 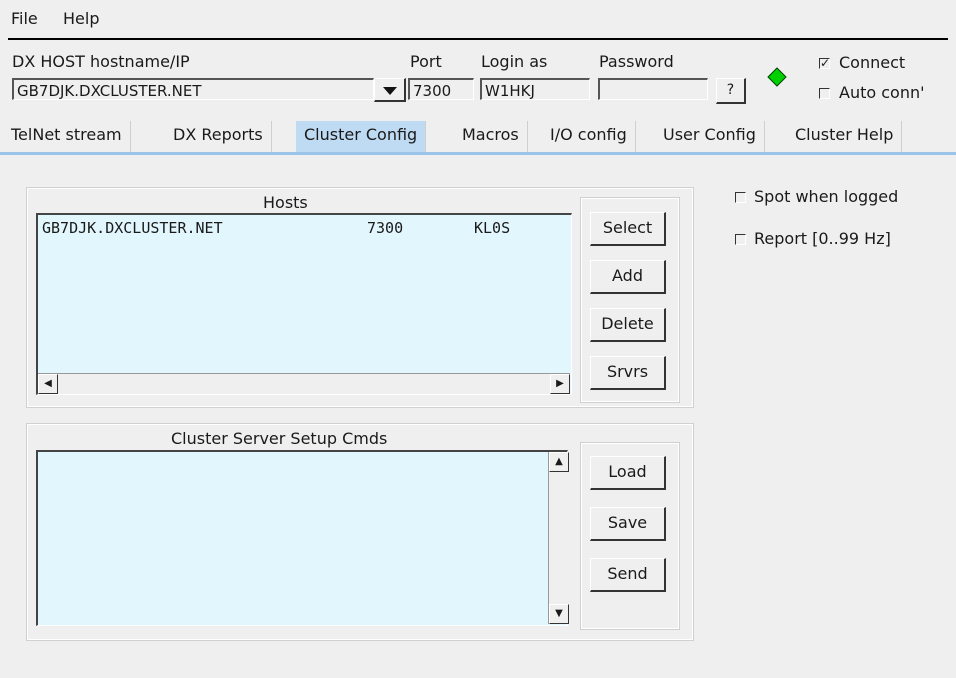 What do you see at coordinates (193, 89) in the screenshot?
I see `host-input: GB7DJK.DXCLUSTER.NET` at bounding box center [193, 89].